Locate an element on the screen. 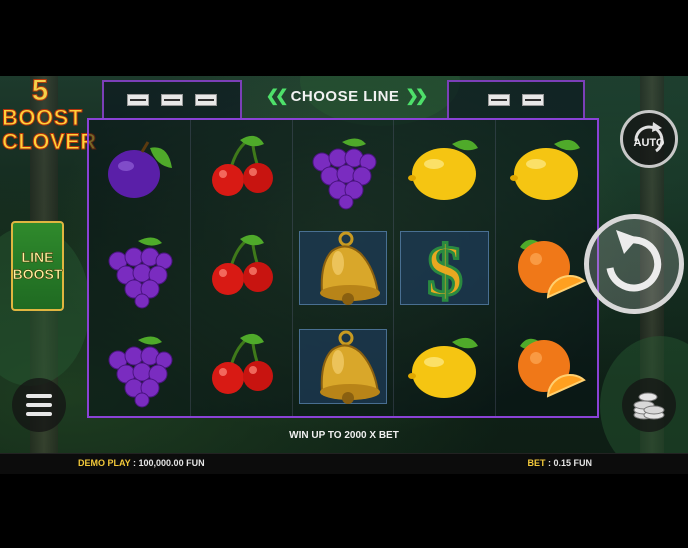  auto-spin-button: AUTO is located at coordinates (649, 139).